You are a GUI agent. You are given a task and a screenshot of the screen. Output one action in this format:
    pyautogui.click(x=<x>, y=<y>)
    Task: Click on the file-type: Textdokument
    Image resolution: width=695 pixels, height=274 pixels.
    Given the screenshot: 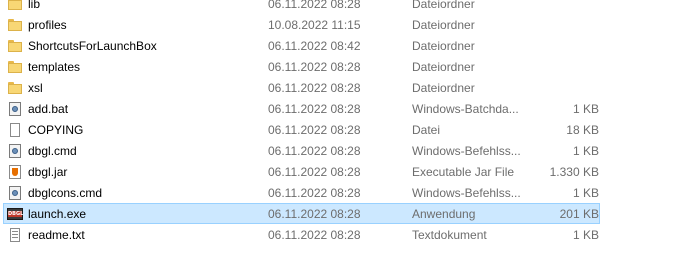 What is the action you would take?
    pyautogui.click(x=449, y=235)
    